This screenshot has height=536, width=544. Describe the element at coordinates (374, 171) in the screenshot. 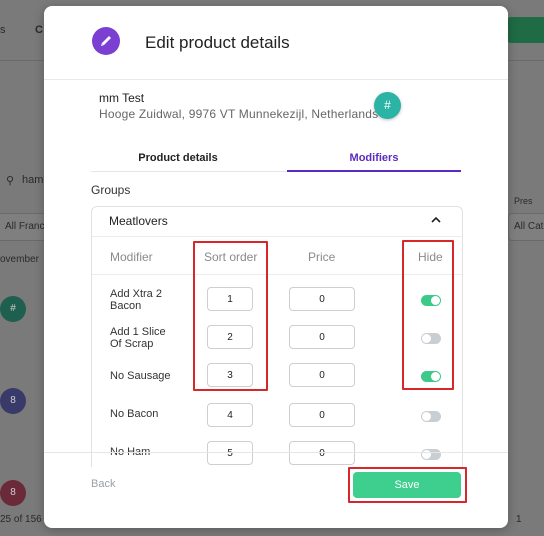

I see `active-tab-indicator` at that location.